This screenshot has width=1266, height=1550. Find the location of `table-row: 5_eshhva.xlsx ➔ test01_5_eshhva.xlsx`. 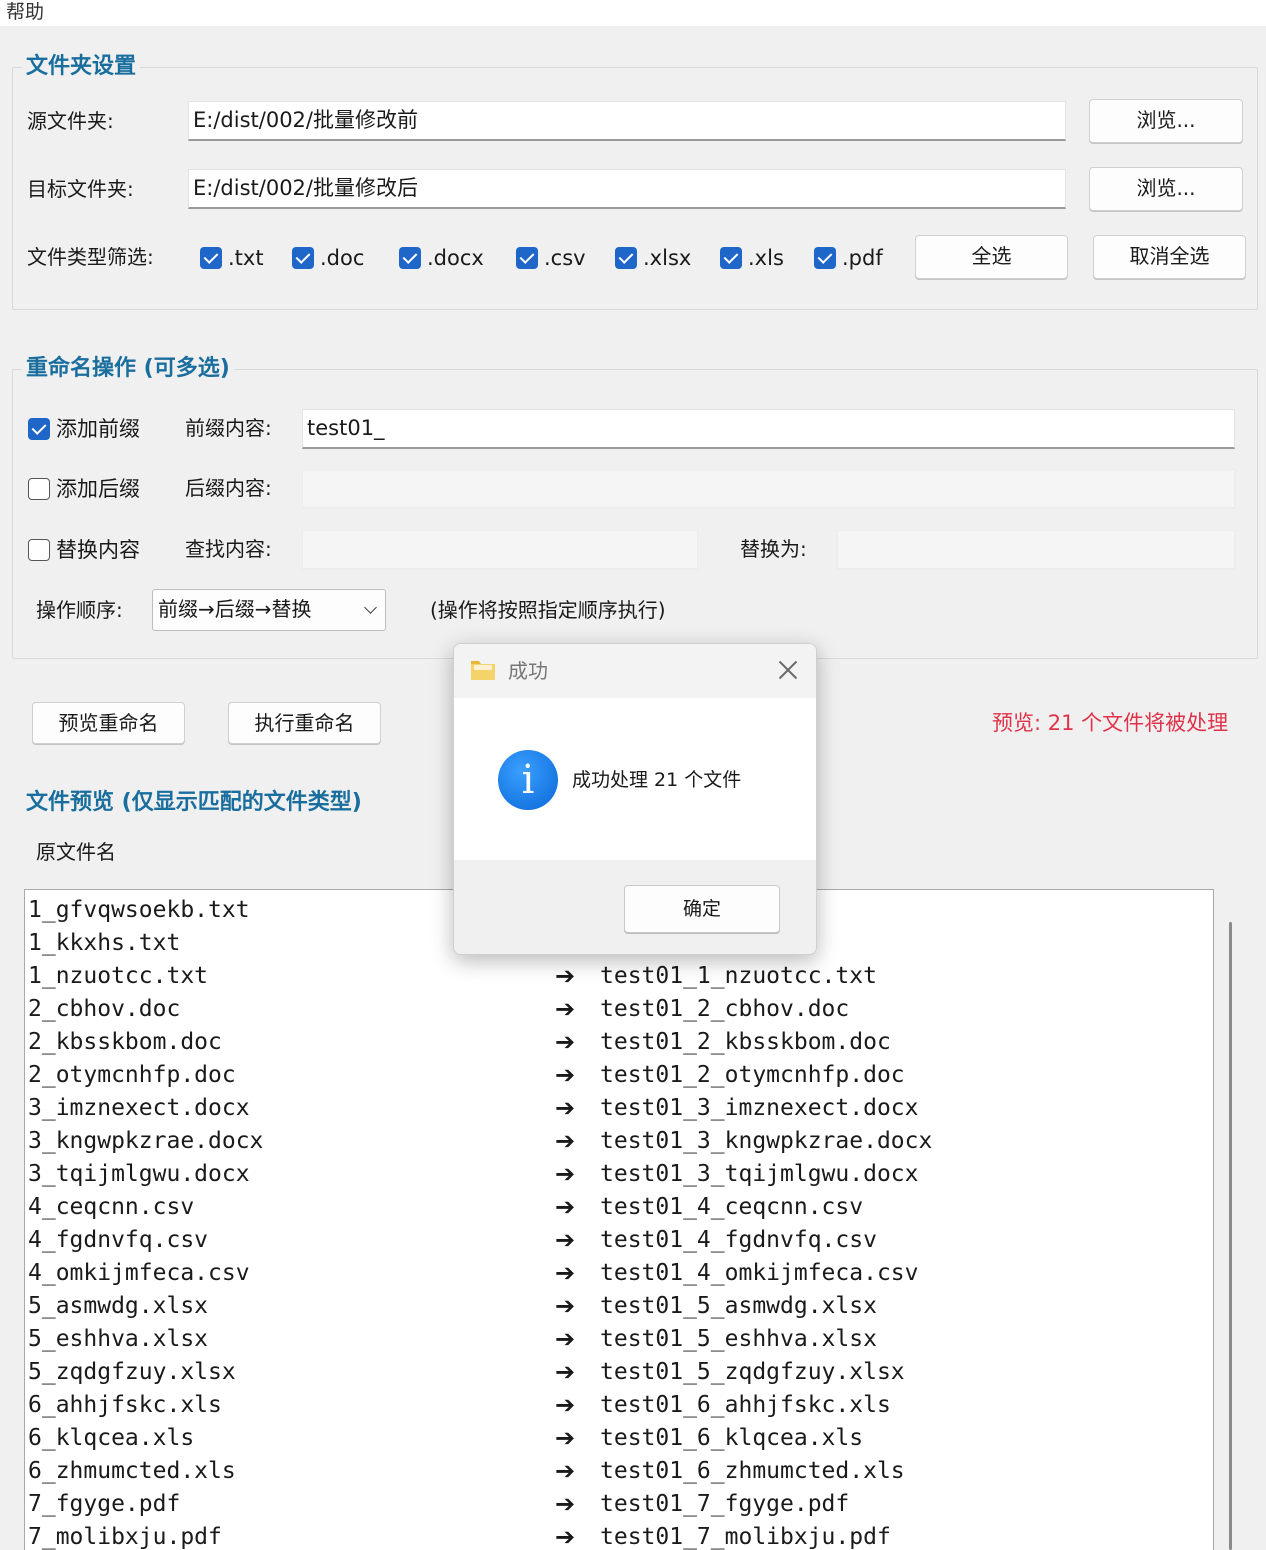

table-row: 5_eshhva.xlsx ➔ test01_5_eshhva.xlsx is located at coordinates (619, 1339).